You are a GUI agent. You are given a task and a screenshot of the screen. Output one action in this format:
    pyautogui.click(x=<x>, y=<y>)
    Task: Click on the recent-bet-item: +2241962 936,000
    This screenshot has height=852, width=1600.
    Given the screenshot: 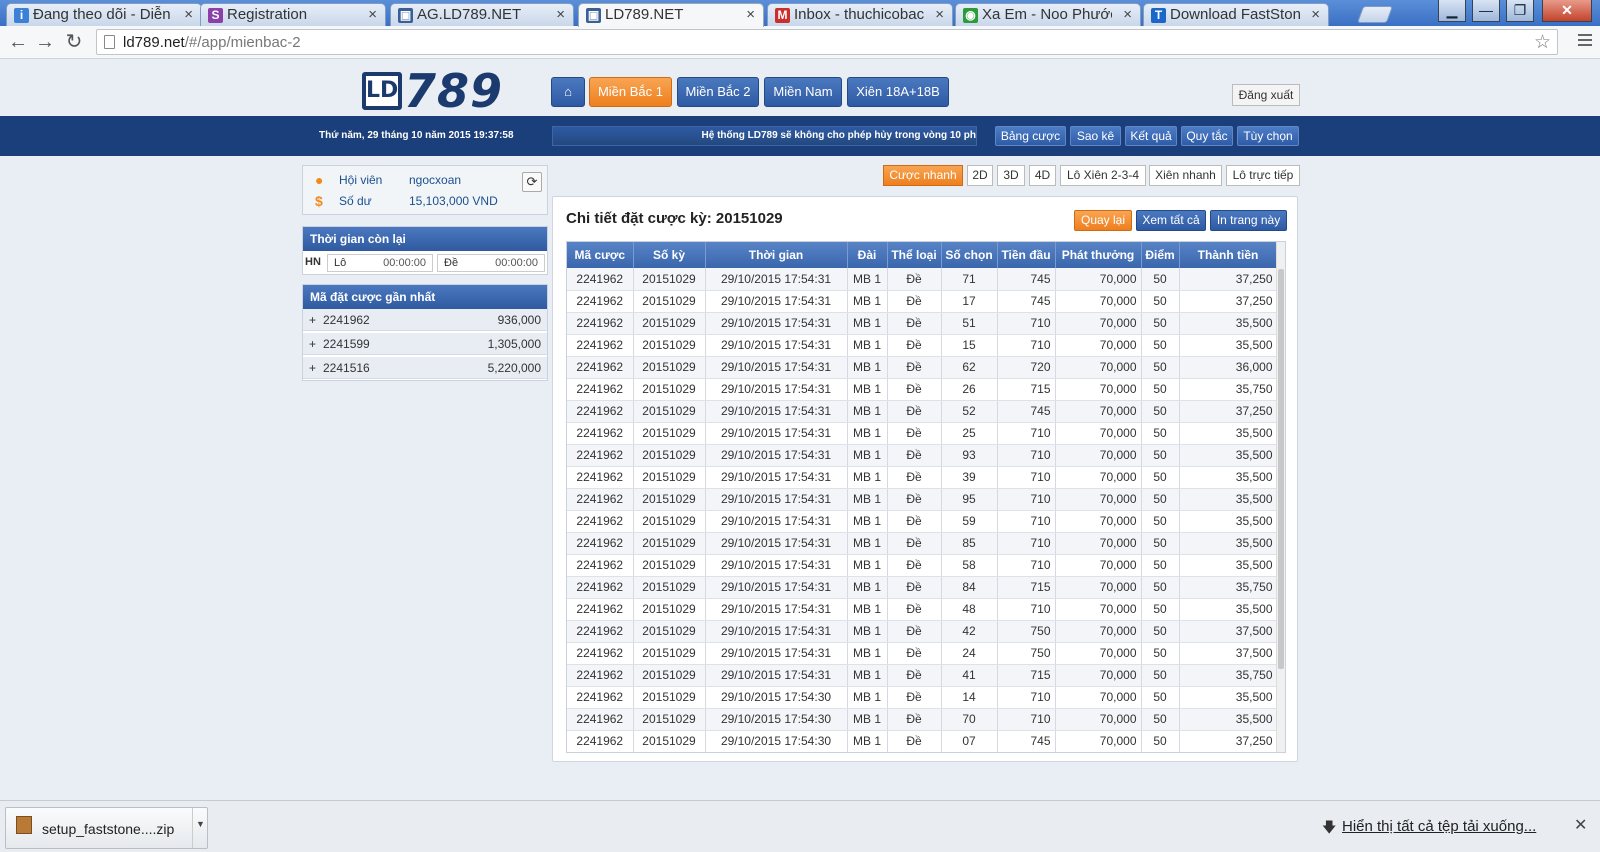 What is the action you would take?
    pyautogui.click(x=425, y=320)
    